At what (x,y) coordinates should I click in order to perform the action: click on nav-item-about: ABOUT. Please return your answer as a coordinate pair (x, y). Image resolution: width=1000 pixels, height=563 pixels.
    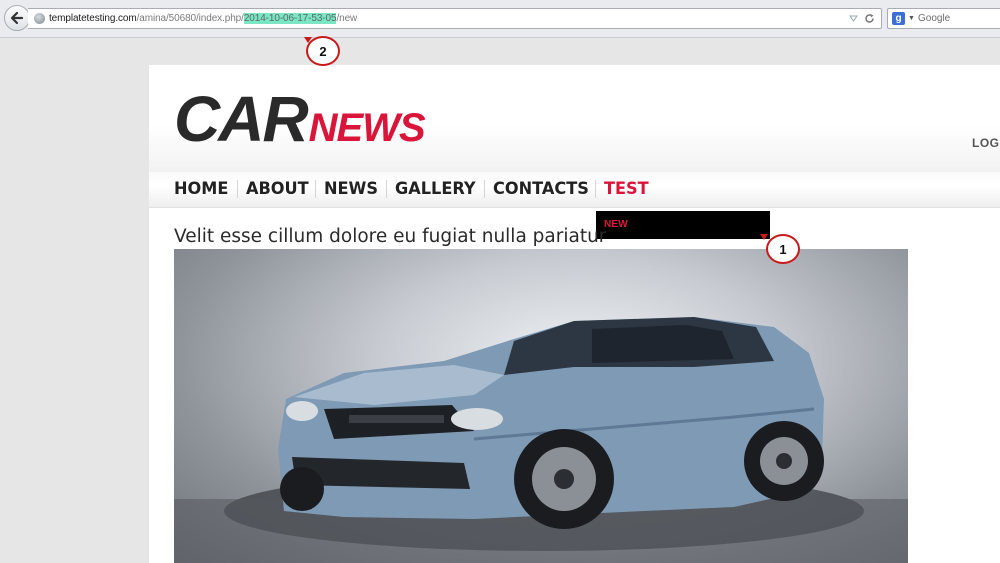
    Looking at the image, I should click on (277, 189).